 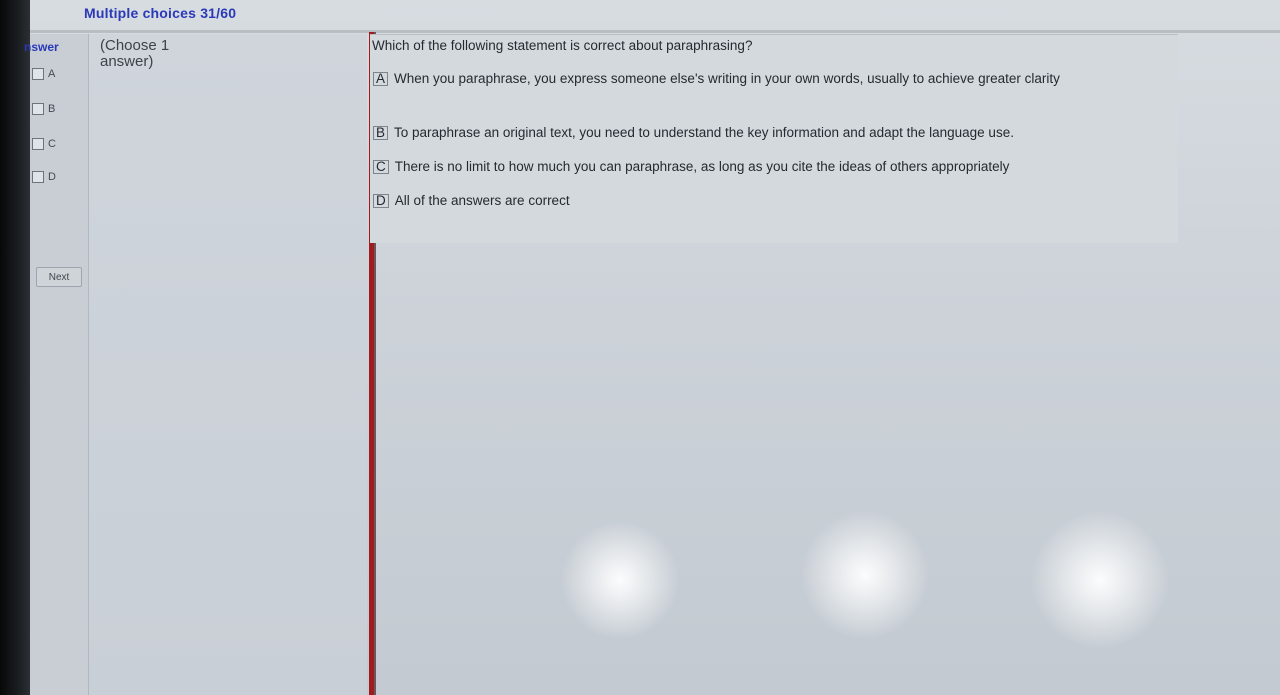 I want to click on choice-d: D All of the answers are correct, so click(x=763, y=201).